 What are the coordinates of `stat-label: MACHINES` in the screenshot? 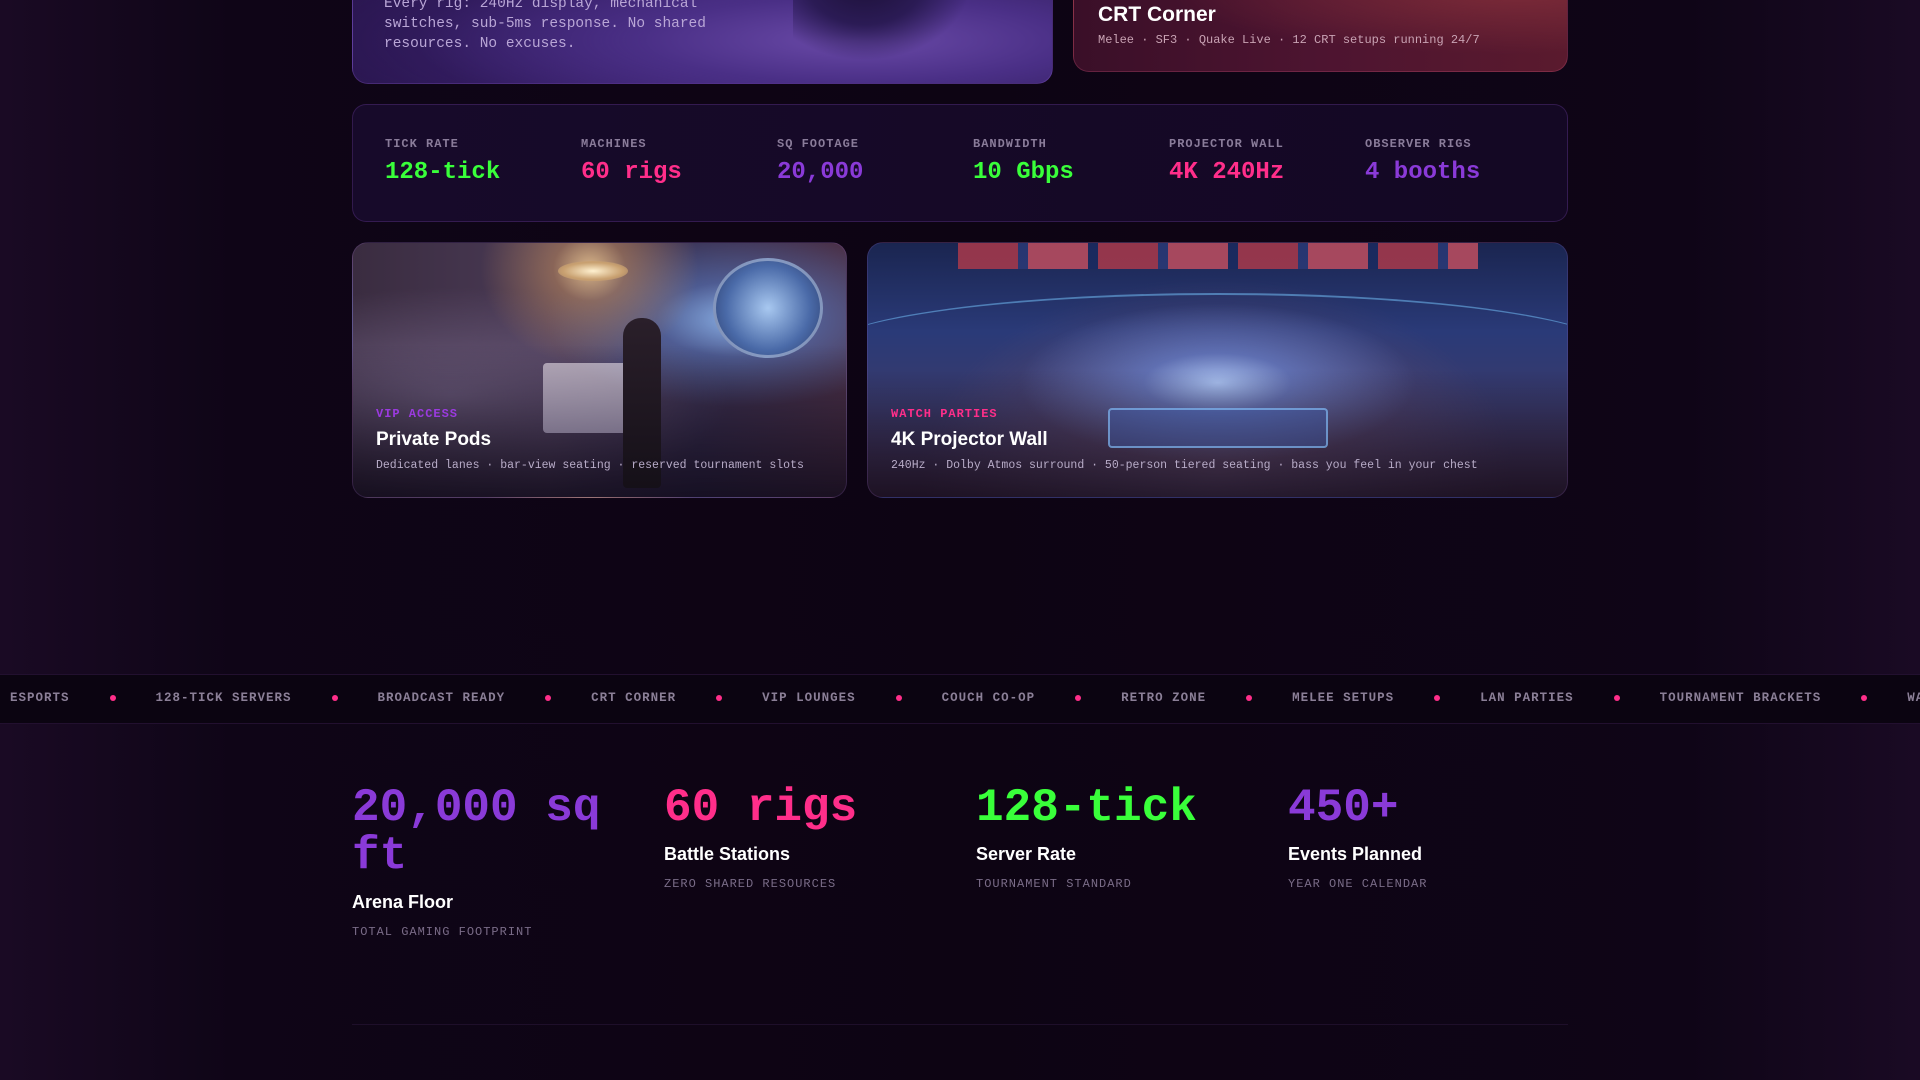 It's located at (614, 144).